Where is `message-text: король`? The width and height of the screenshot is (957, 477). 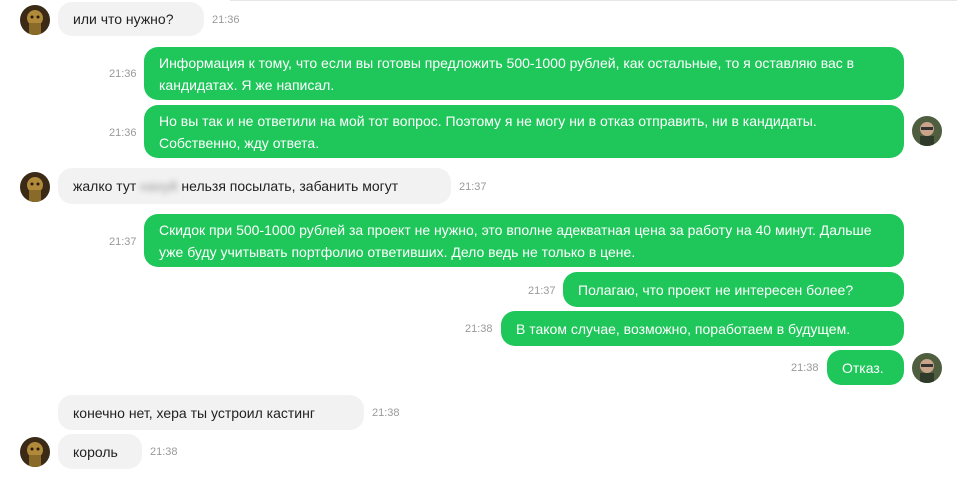
message-text: король is located at coordinates (95, 451).